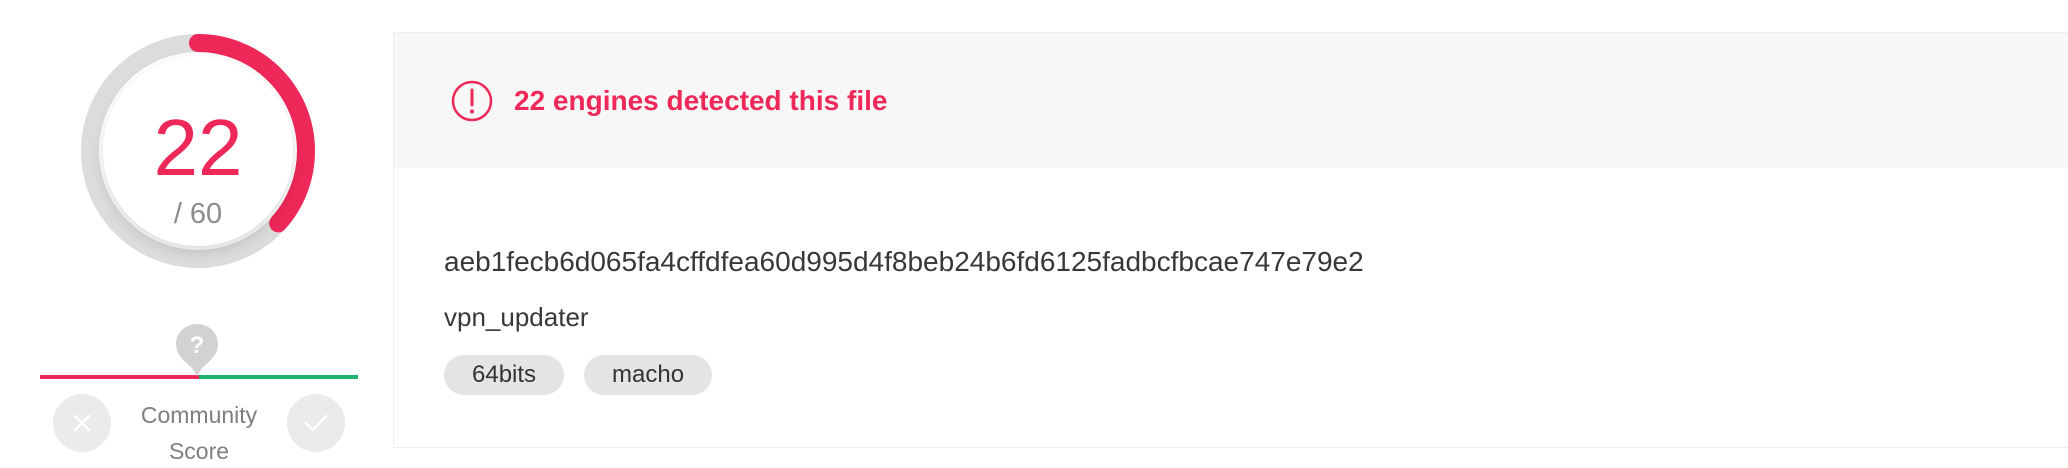  Describe the element at coordinates (516, 317) in the screenshot. I see `file-name: vpn_updater` at that location.